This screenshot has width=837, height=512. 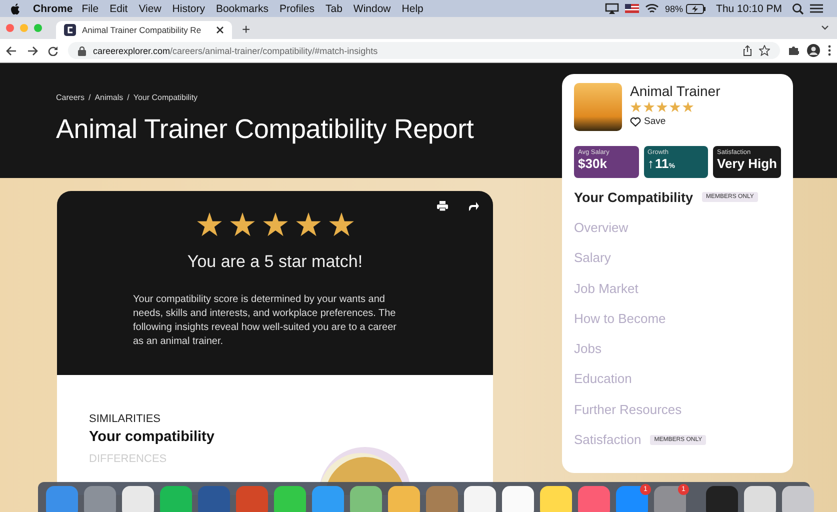 What do you see at coordinates (612, 8) in the screenshot?
I see `screen-mirroring-icon` at bounding box center [612, 8].